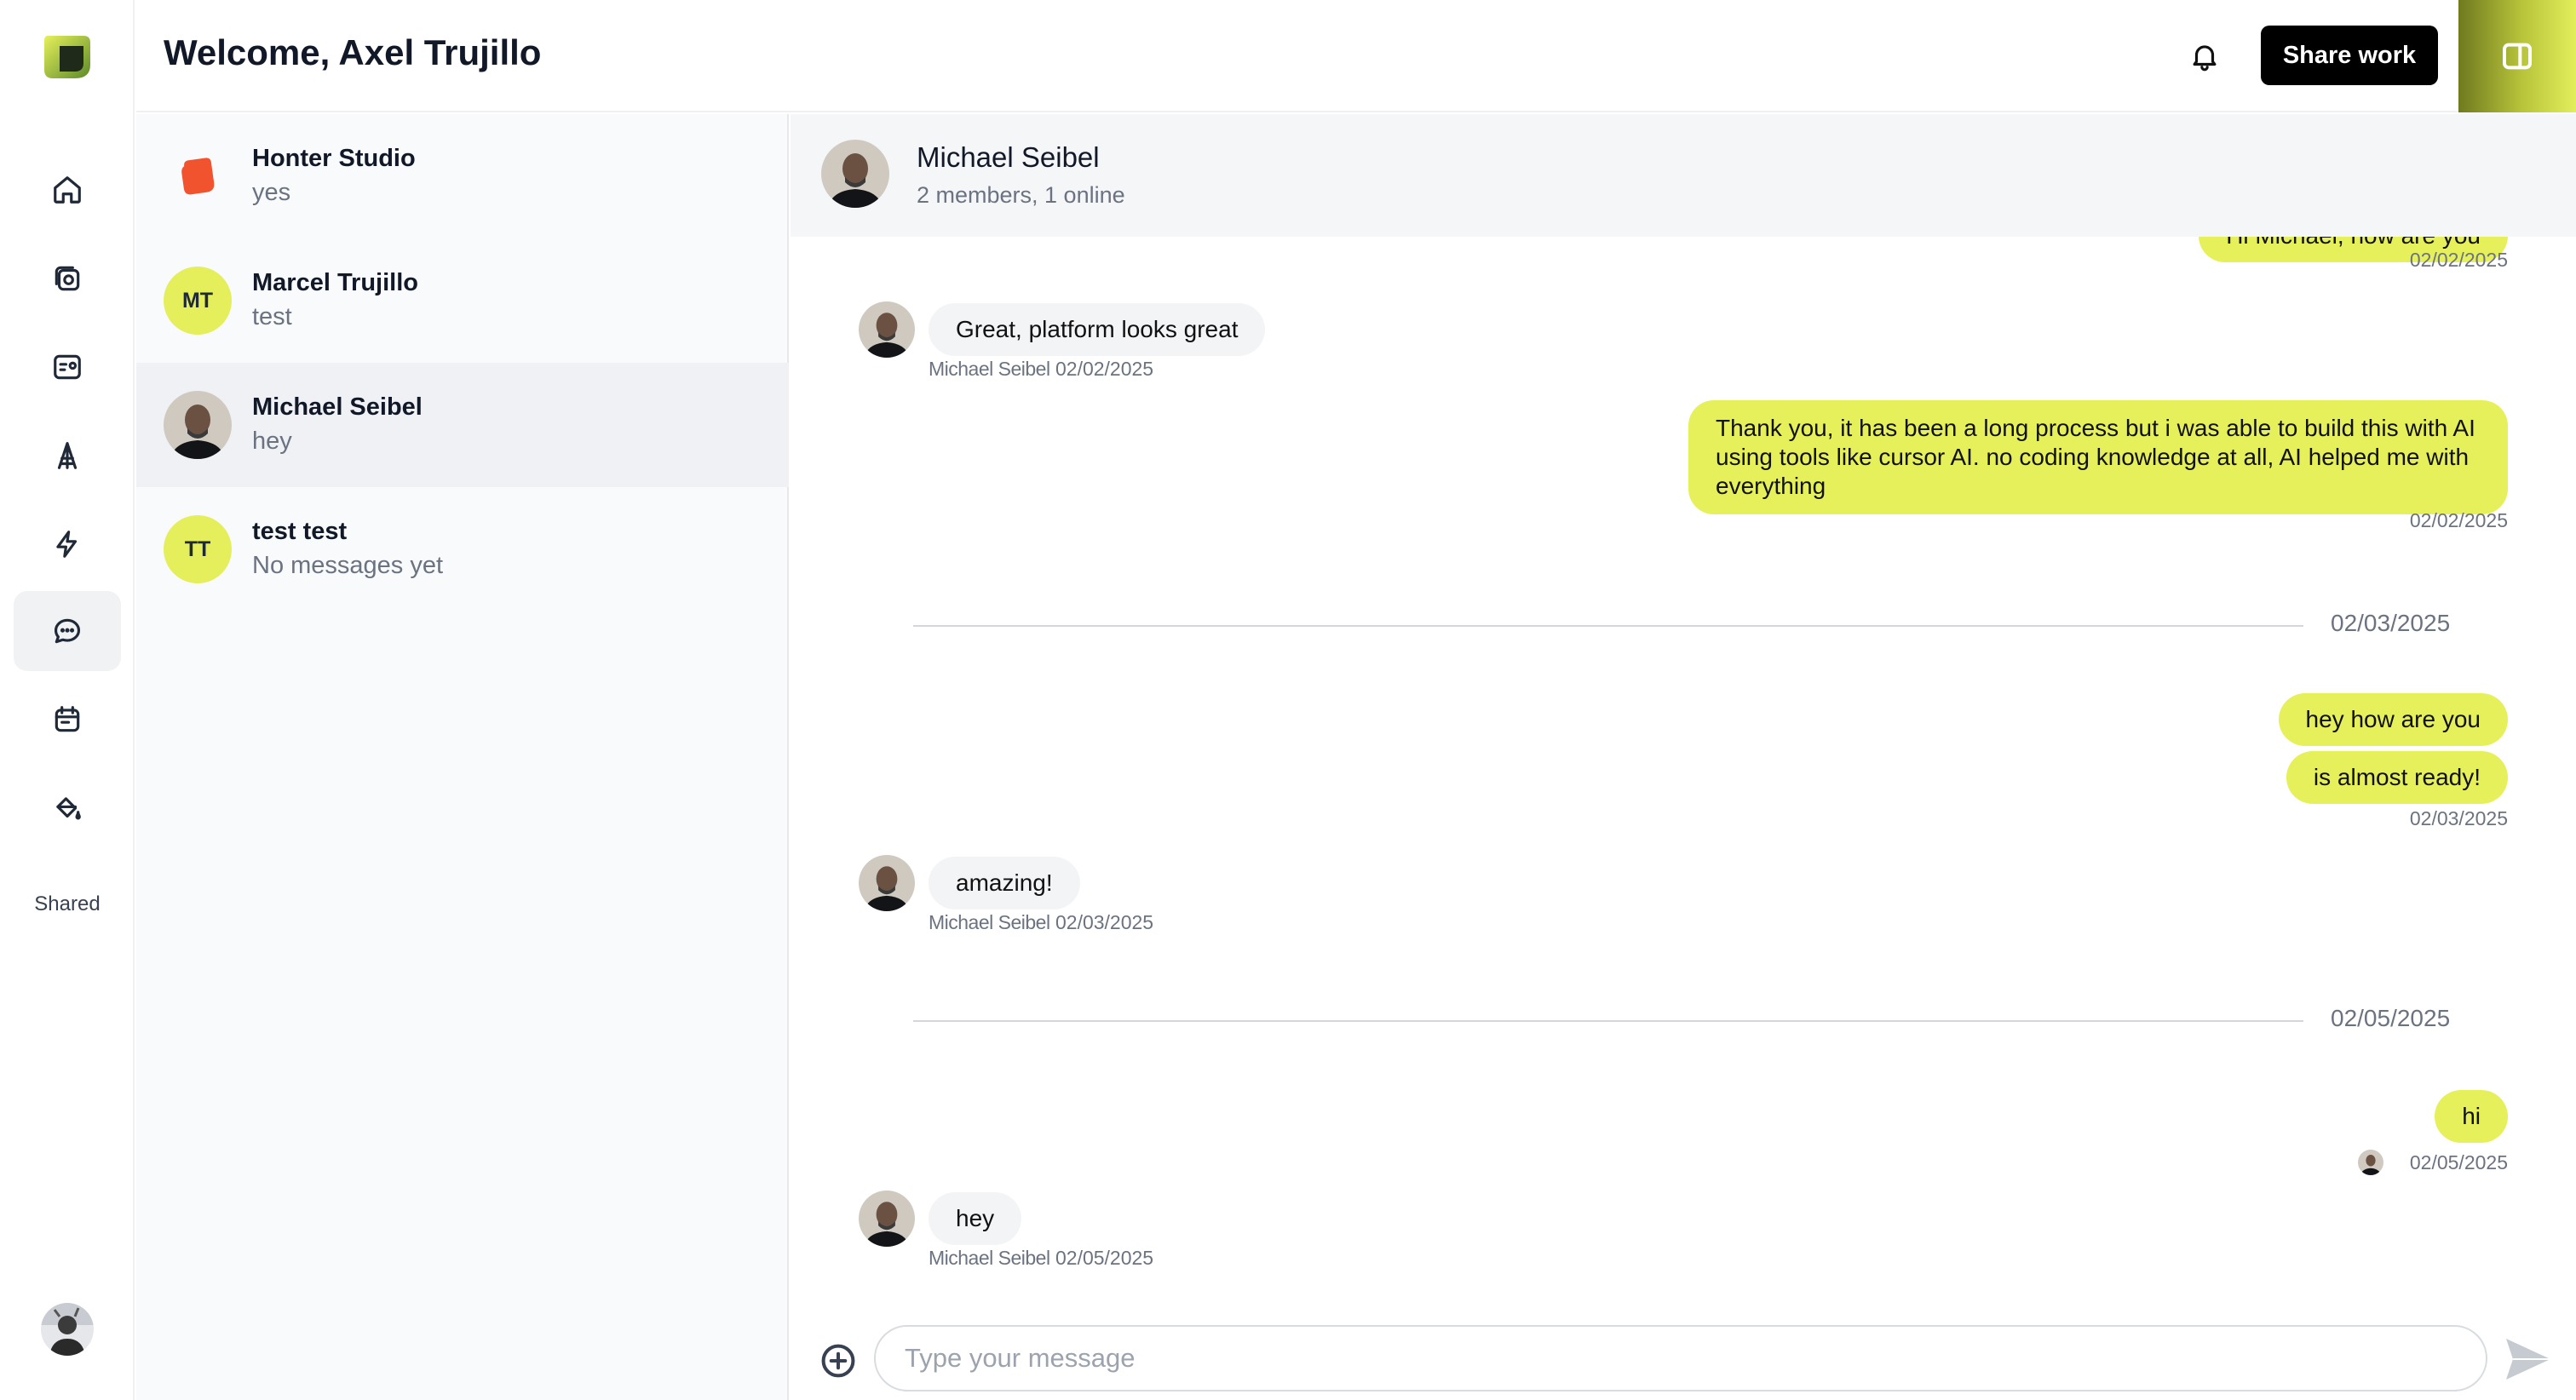 This screenshot has height=1400, width=2576. Describe the element at coordinates (1680, 1358) in the screenshot. I see `message-input` at that location.